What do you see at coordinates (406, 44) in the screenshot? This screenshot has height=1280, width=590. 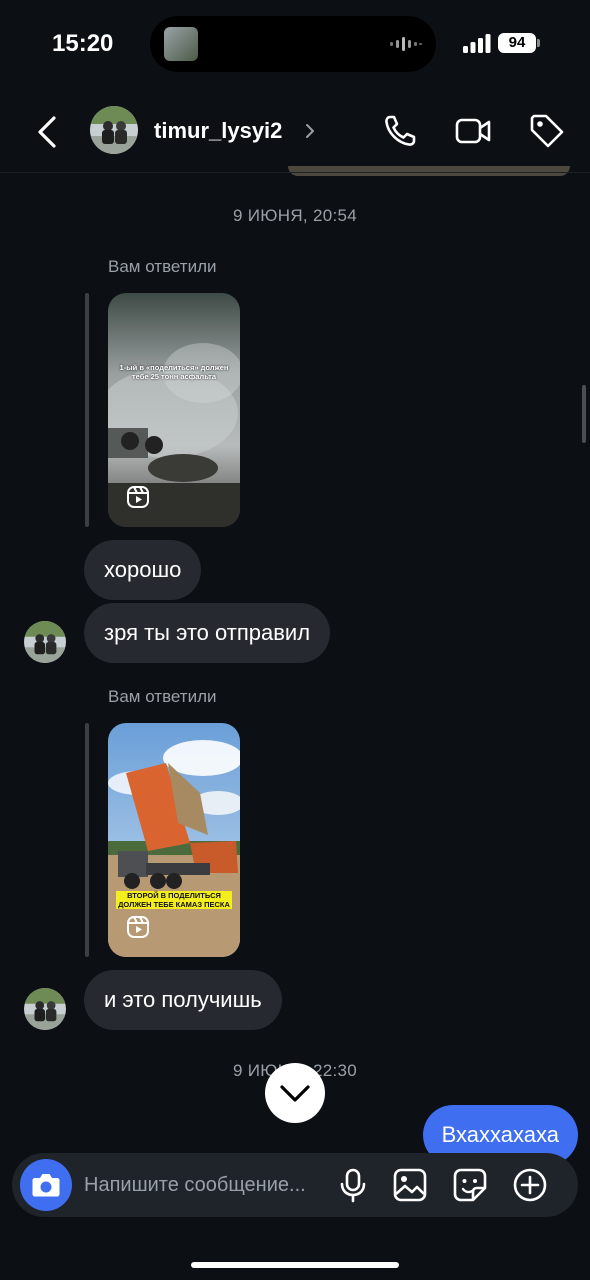 I see `audio-wave-icon` at bounding box center [406, 44].